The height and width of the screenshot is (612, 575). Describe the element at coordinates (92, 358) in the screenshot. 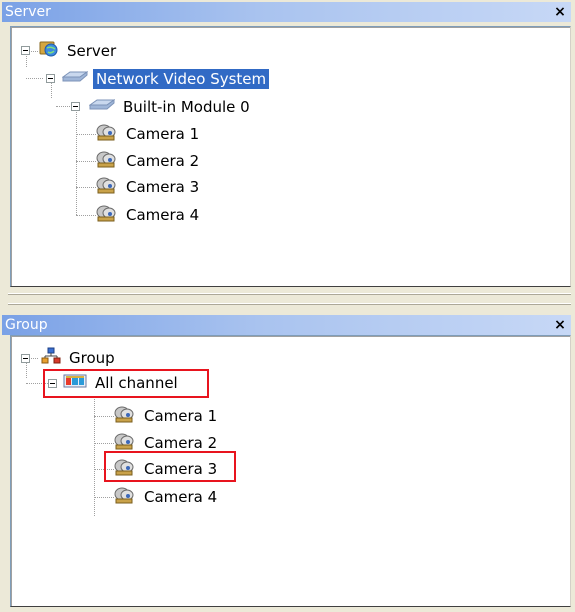

I see `tree-item-label: Group` at that location.